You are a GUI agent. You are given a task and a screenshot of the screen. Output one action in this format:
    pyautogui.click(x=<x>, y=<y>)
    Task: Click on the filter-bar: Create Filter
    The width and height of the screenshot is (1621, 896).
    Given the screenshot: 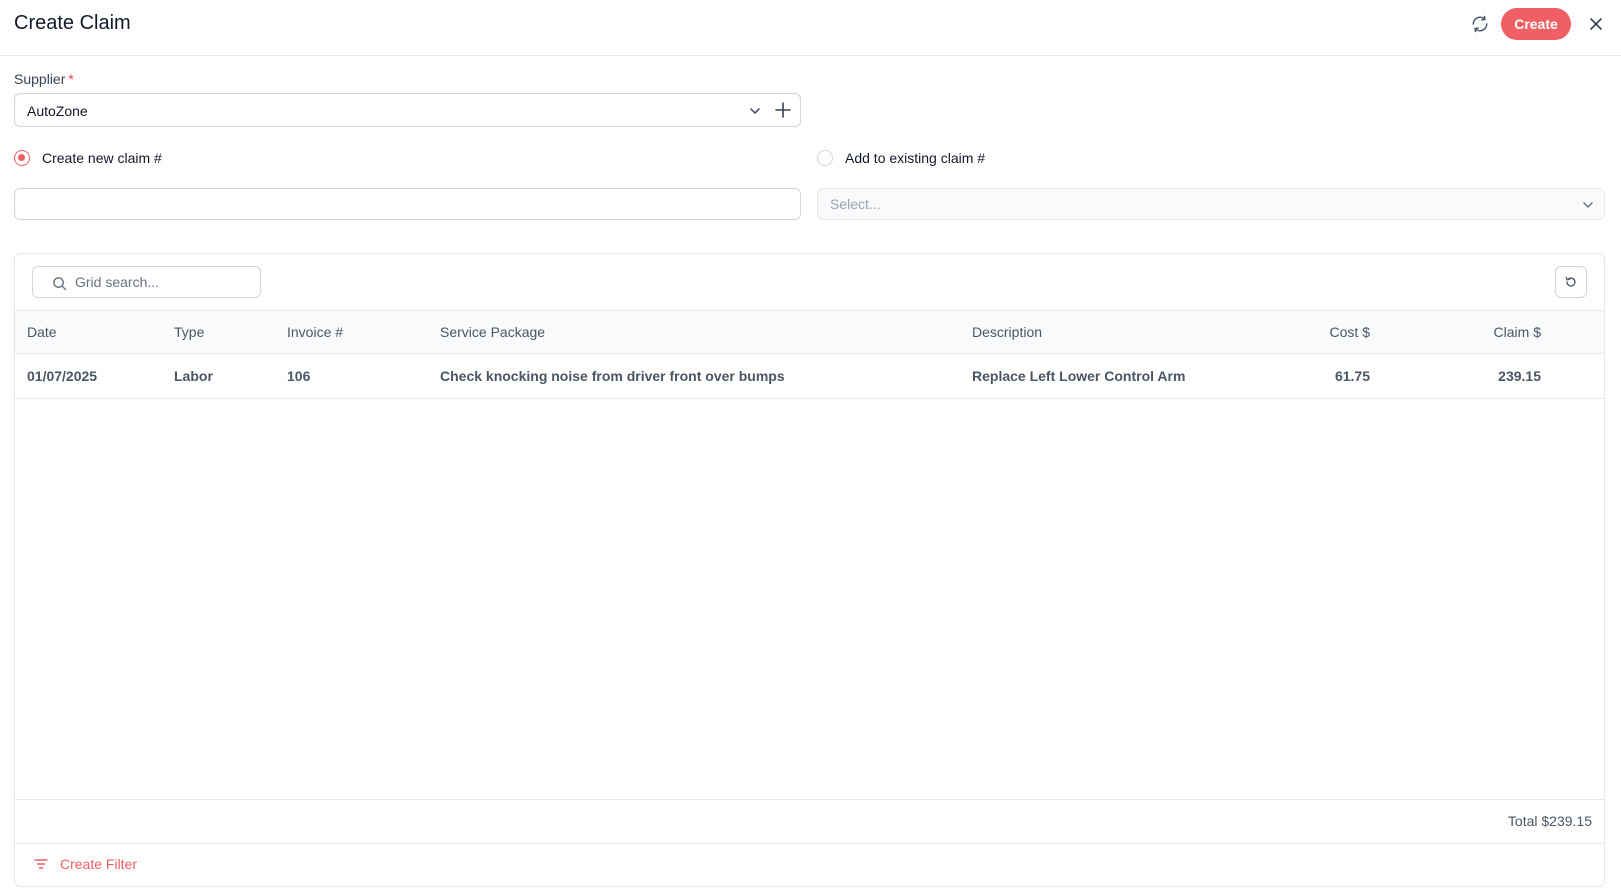 What is the action you would take?
    pyautogui.click(x=809, y=865)
    